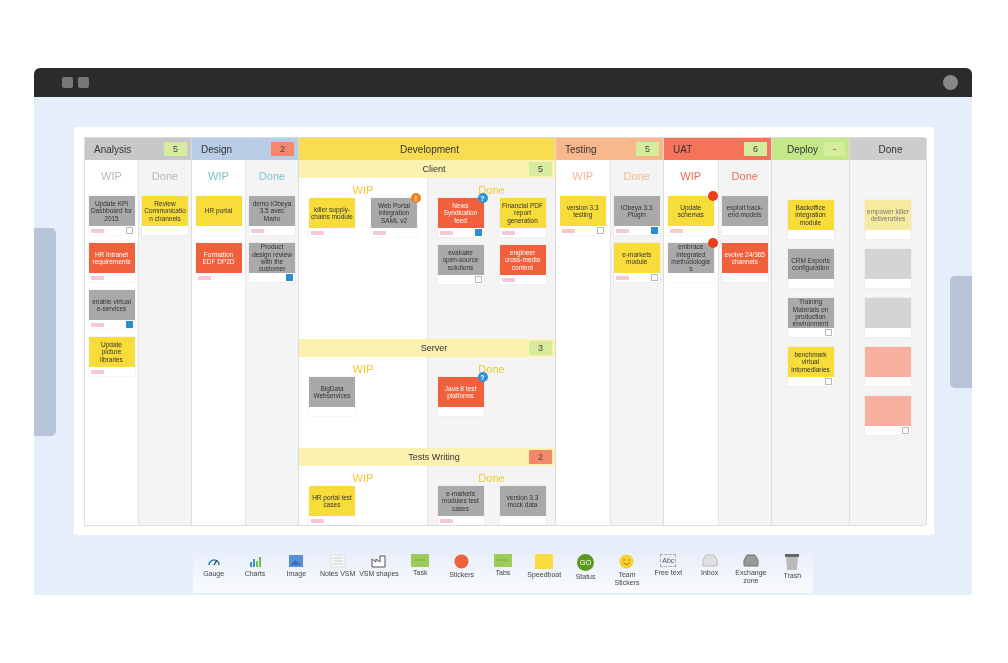 This screenshot has height=663, width=1008. I want to click on wip-count: 3, so click(540, 348).